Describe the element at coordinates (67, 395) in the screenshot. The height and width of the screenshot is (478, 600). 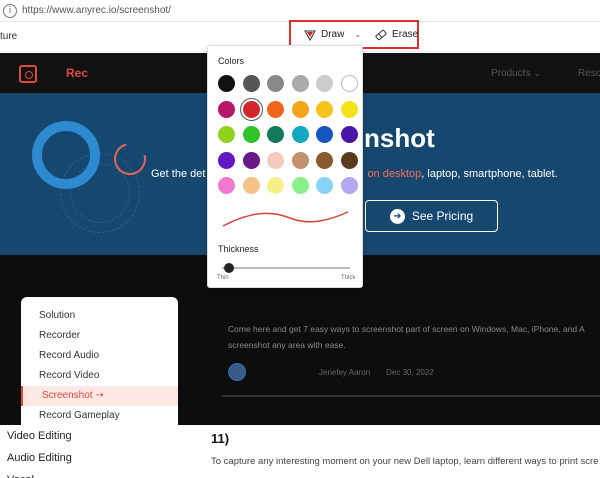
I see `menu-item-screenshot-label: Screenshot` at that location.